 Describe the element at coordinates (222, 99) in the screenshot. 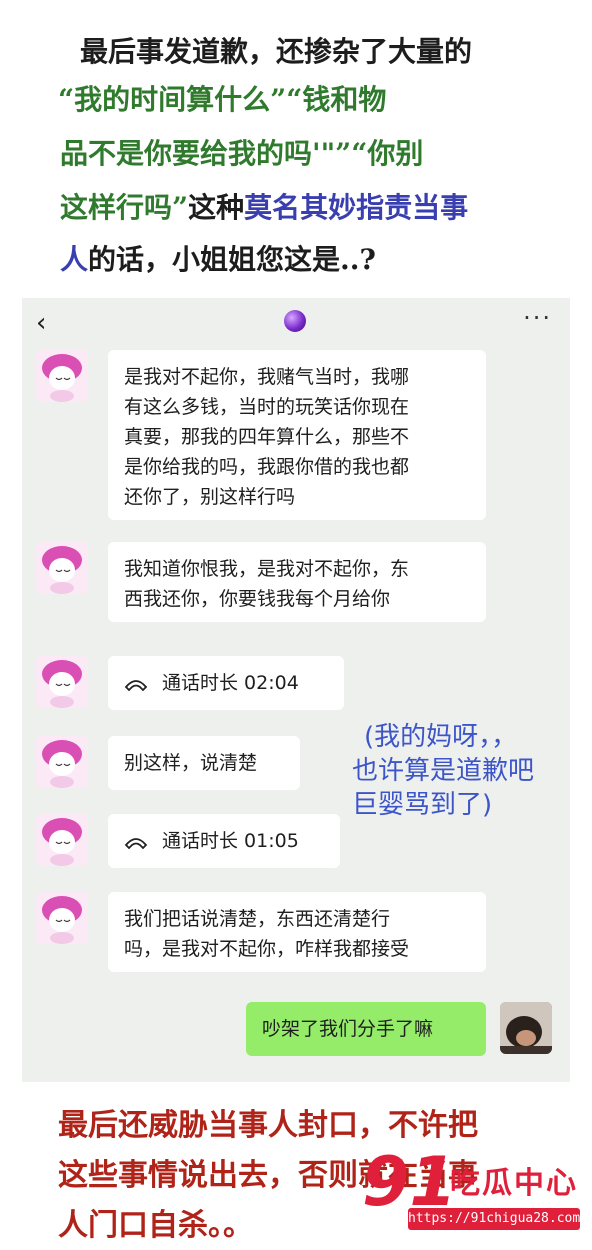

I see `caption-line-2: “我的时间算什么”“钱和物` at that location.